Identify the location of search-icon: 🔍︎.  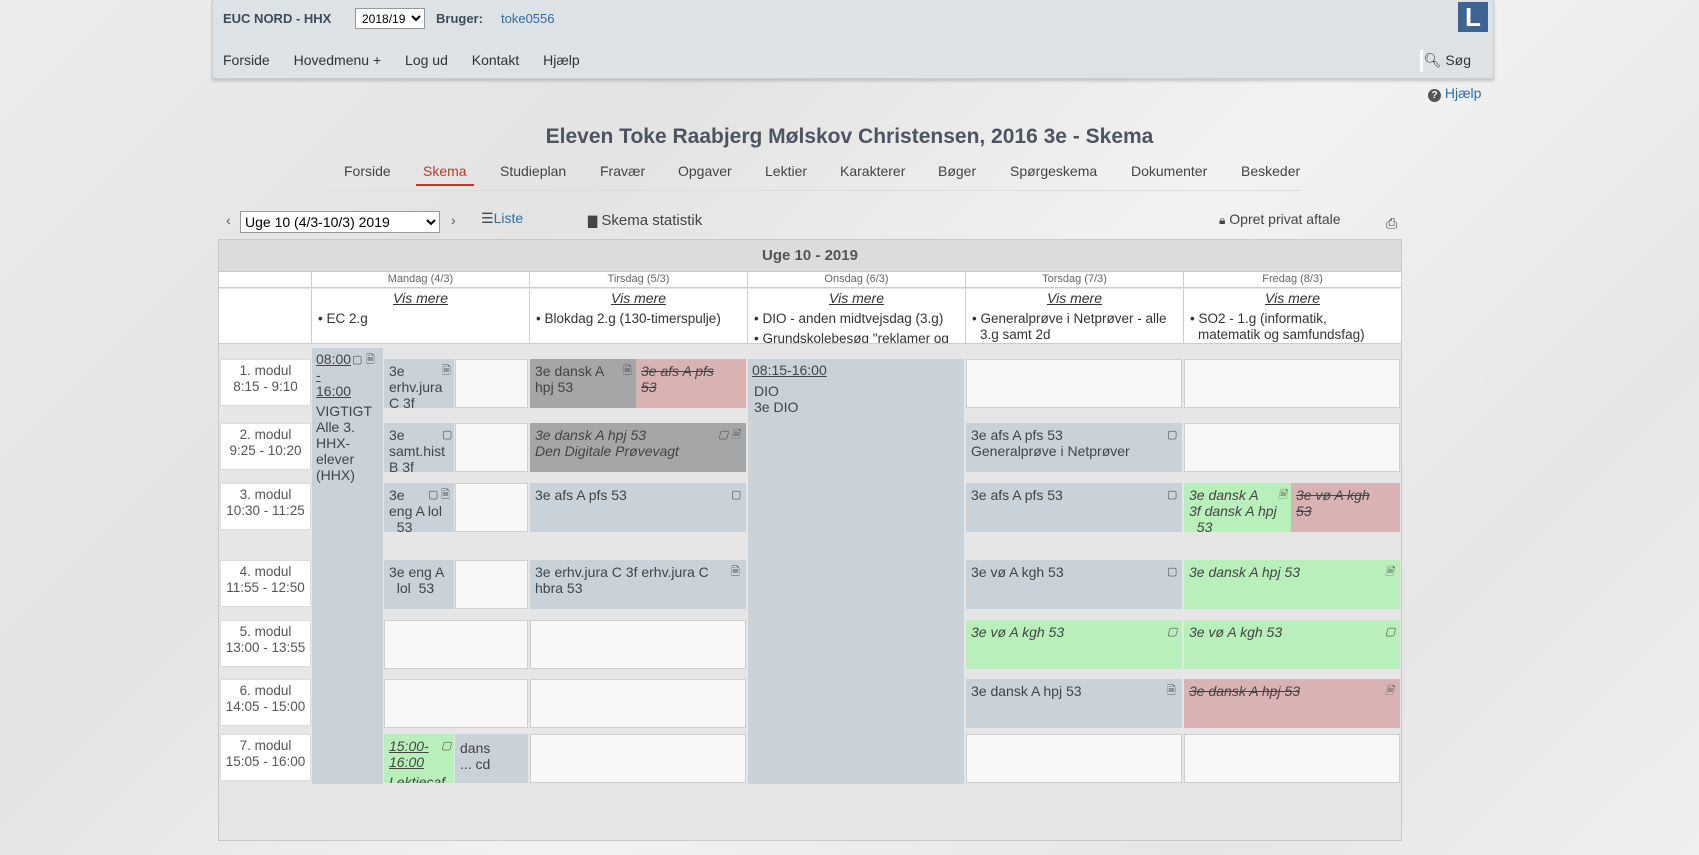
(1432, 60).